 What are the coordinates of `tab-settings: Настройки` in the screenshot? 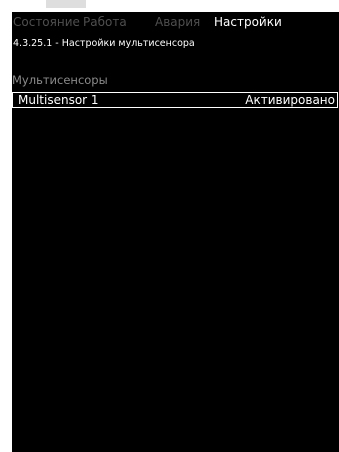 It's located at (246, 22).